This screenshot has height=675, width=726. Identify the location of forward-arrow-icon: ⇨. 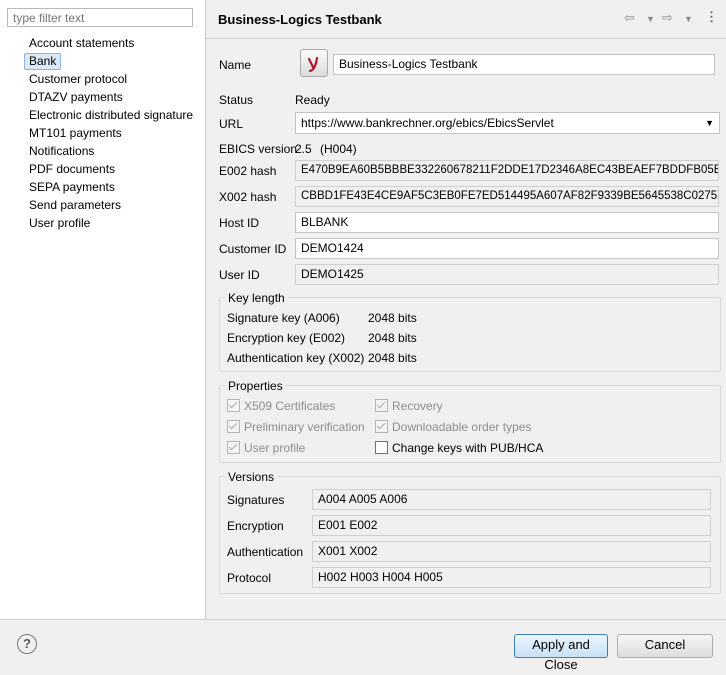
(667, 18).